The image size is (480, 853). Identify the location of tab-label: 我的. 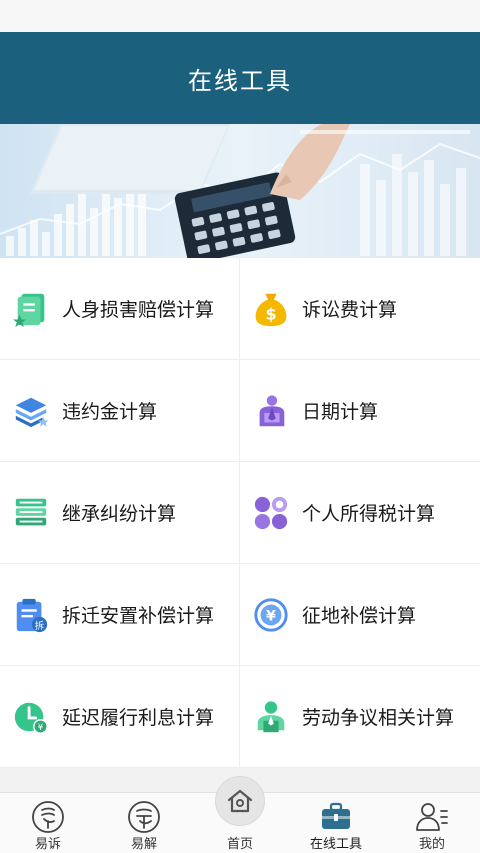
(431, 844).